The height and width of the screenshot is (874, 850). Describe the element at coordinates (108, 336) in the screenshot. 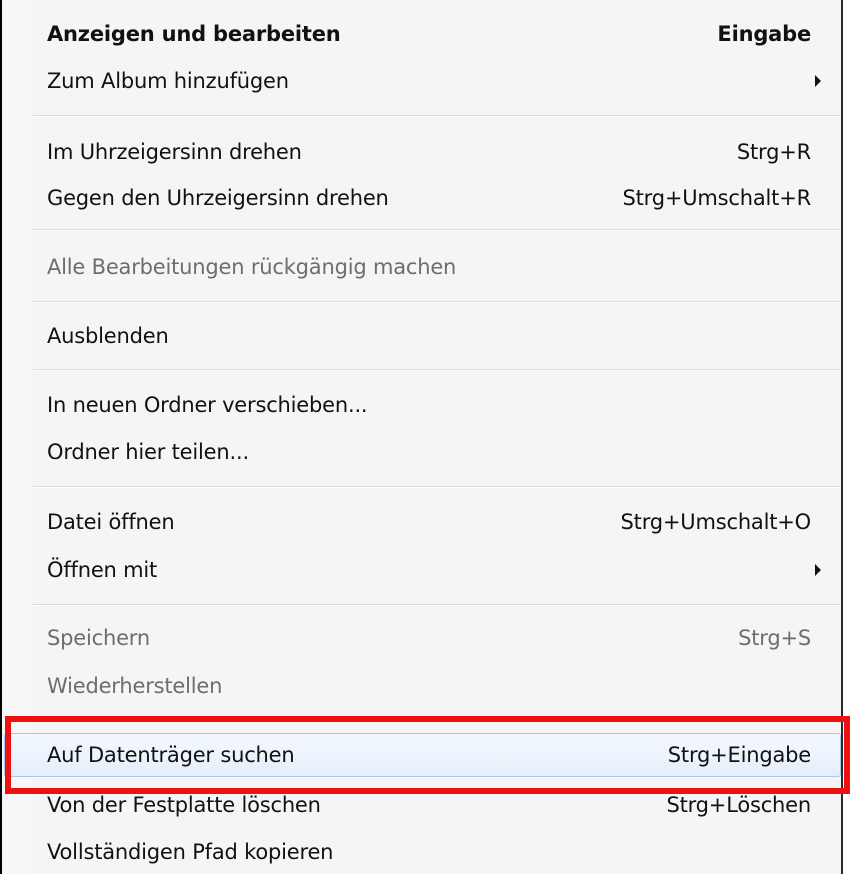

I see `menu-item-label: Ausblenden` at that location.